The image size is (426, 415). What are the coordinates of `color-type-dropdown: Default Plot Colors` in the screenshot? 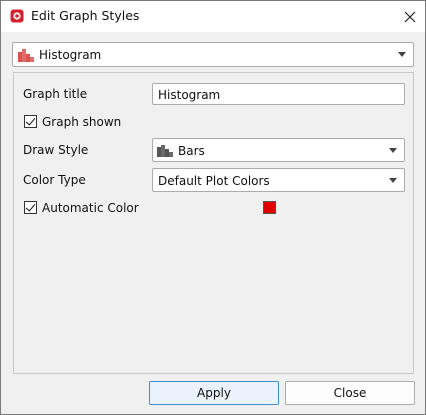 It's located at (278, 180).